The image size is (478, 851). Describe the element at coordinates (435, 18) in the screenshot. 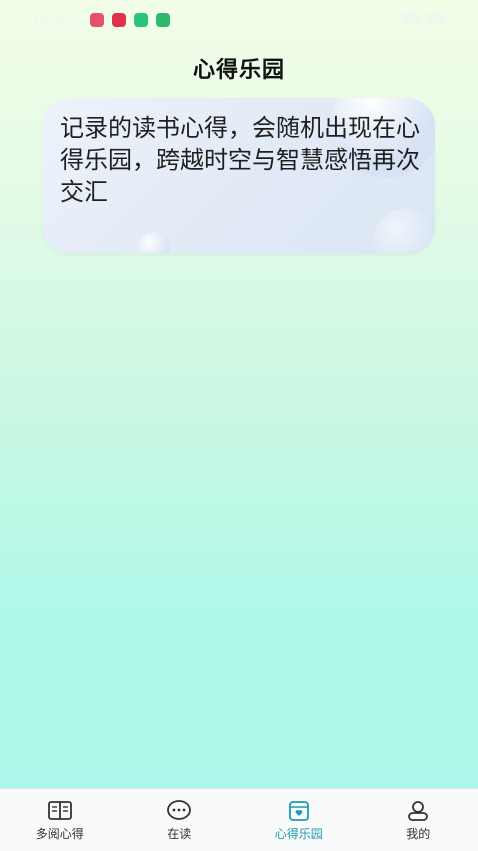

I see `battery-icon` at that location.